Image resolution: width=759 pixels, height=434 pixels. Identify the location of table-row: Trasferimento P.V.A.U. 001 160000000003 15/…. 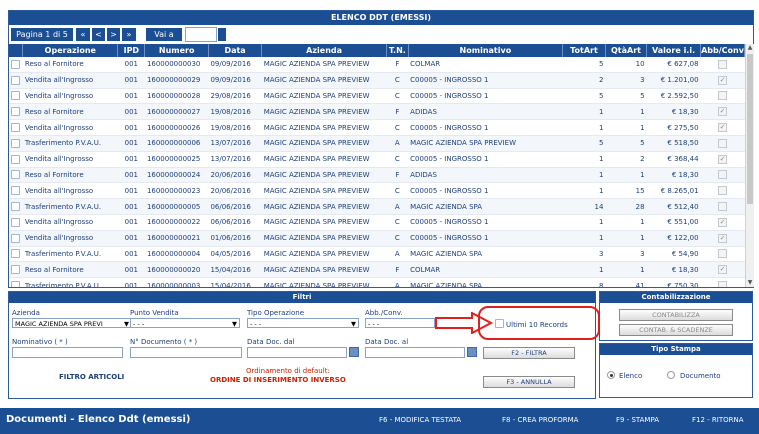
(377, 282).